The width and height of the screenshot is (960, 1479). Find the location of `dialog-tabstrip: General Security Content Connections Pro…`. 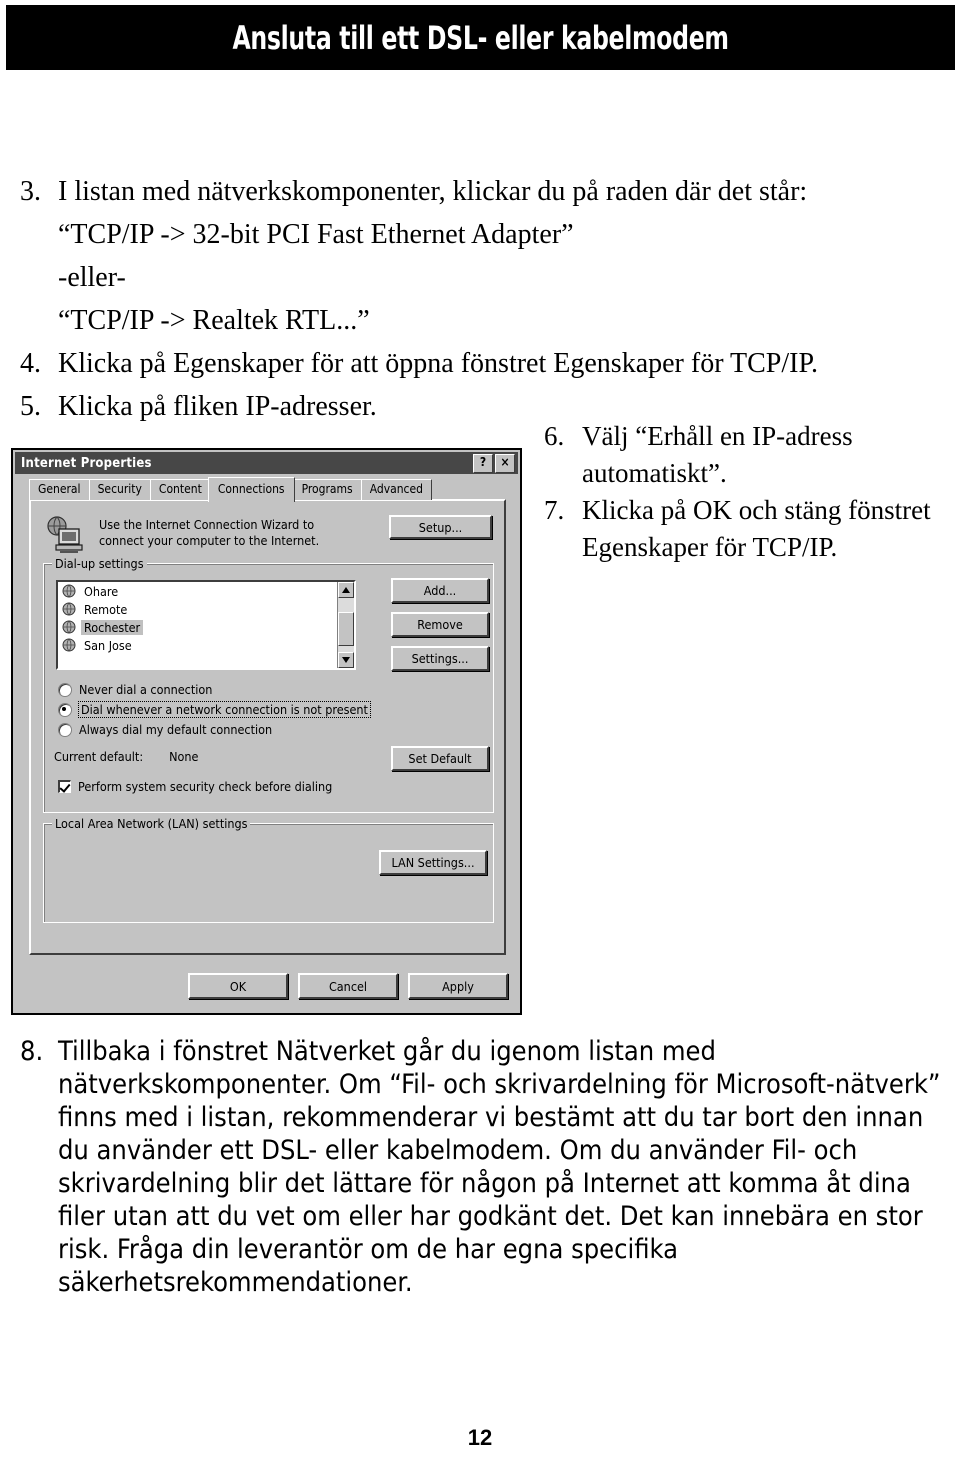

dialog-tabstrip: General Security Content Connections Pro… is located at coordinates (267, 489).